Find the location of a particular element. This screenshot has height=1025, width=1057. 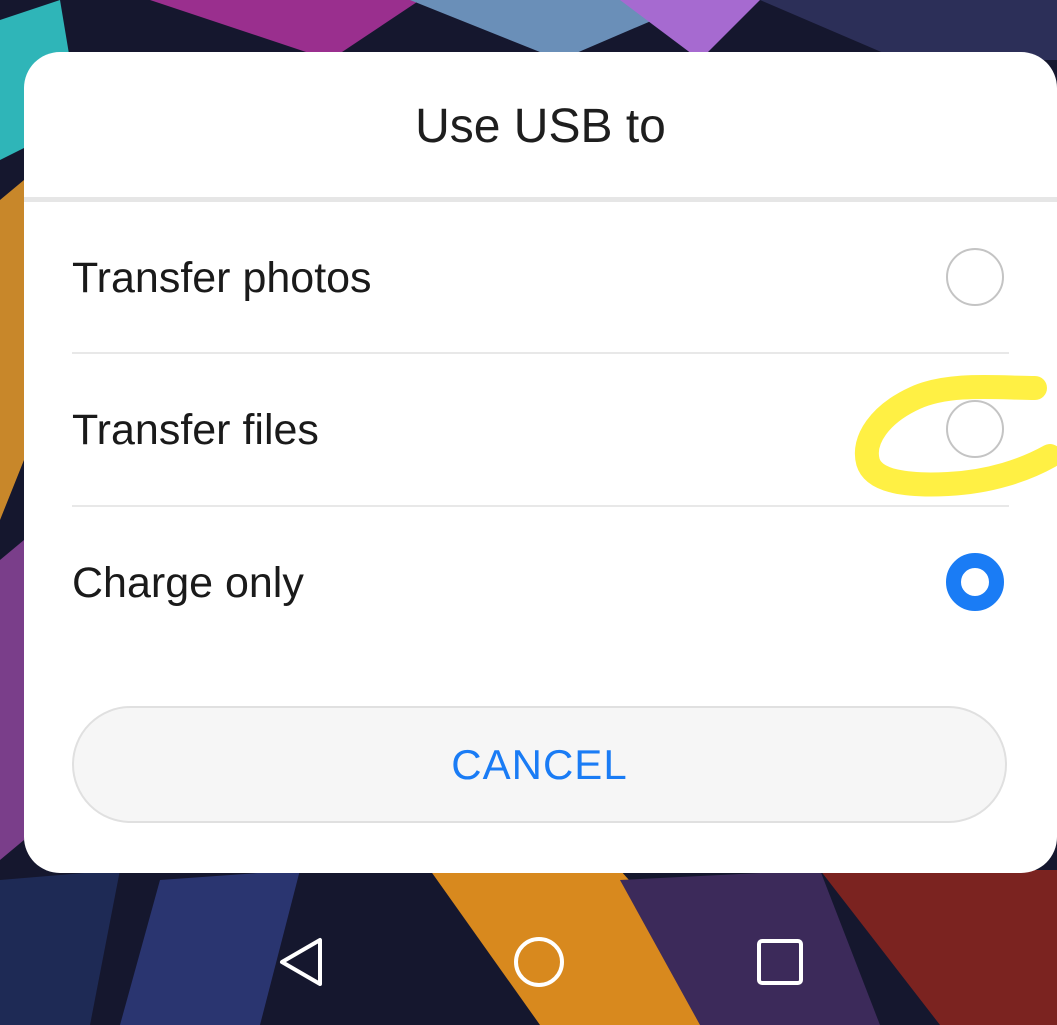

navigation-bar is located at coordinates (528, 965).